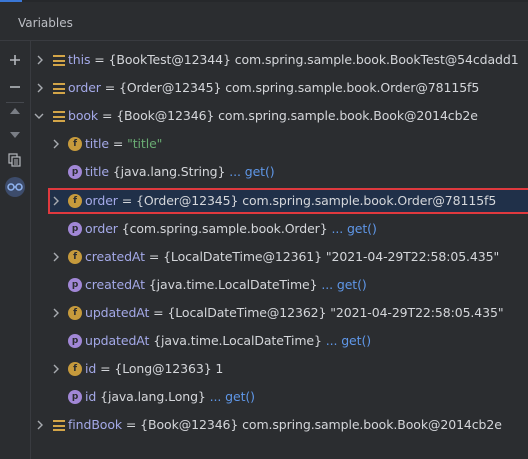 This screenshot has width=528, height=459. What do you see at coordinates (83, 115) in the screenshot?
I see `variable-name: book` at bounding box center [83, 115].